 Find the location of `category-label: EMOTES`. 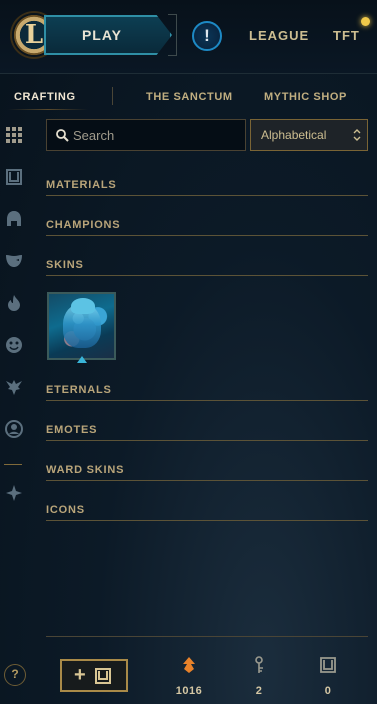

category-label: EMOTES is located at coordinates (72, 430).